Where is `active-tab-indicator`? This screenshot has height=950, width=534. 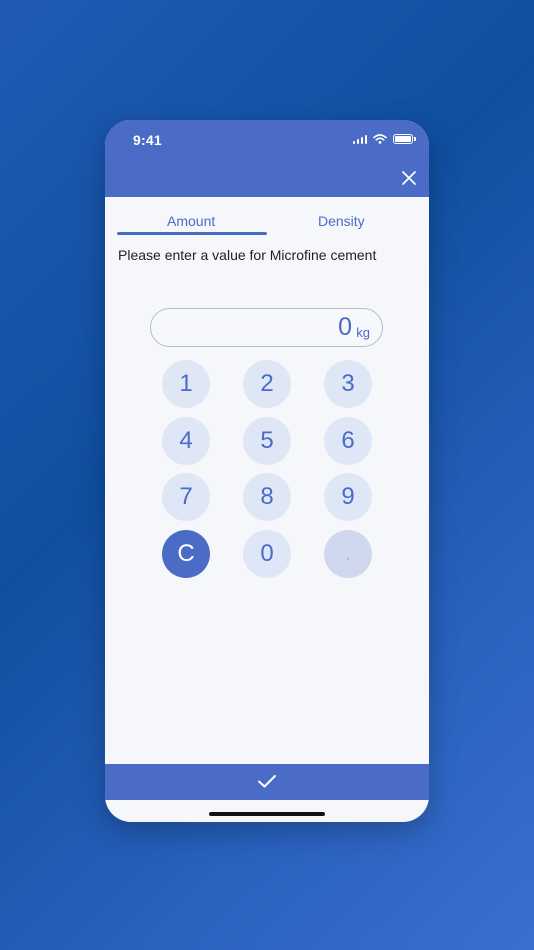 active-tab-indicator is located at coordinates (192, 233).